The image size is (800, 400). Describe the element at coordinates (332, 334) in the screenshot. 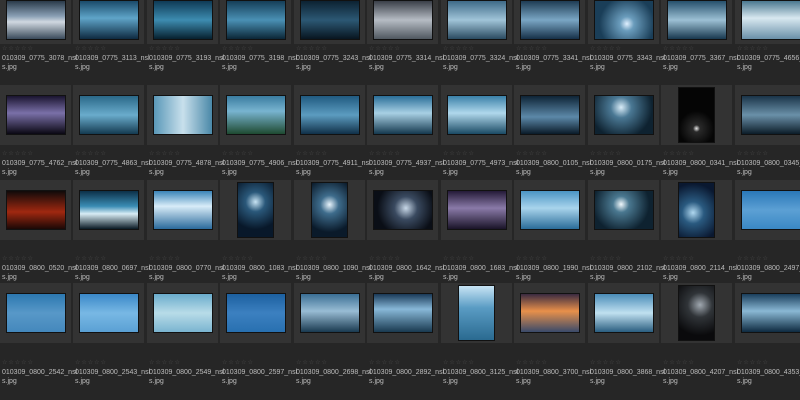

I see `thumbnail-cell: ☆☆☆☆☆ 010309_0800_2698_nsl s.jpg` at that location.